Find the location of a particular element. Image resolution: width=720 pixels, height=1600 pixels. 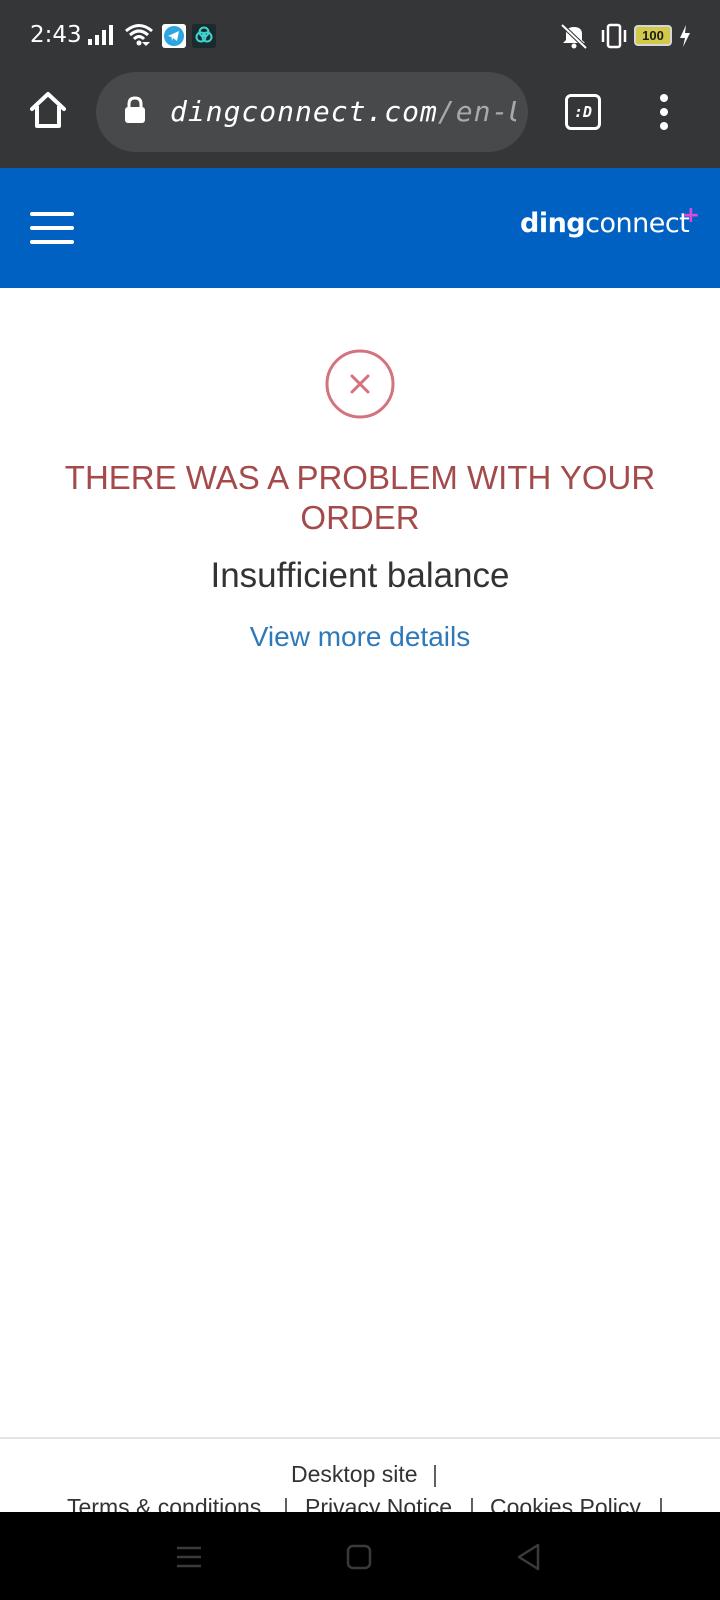

dingconnect-logo: dingconnect + is located at coordinates (610, 223).